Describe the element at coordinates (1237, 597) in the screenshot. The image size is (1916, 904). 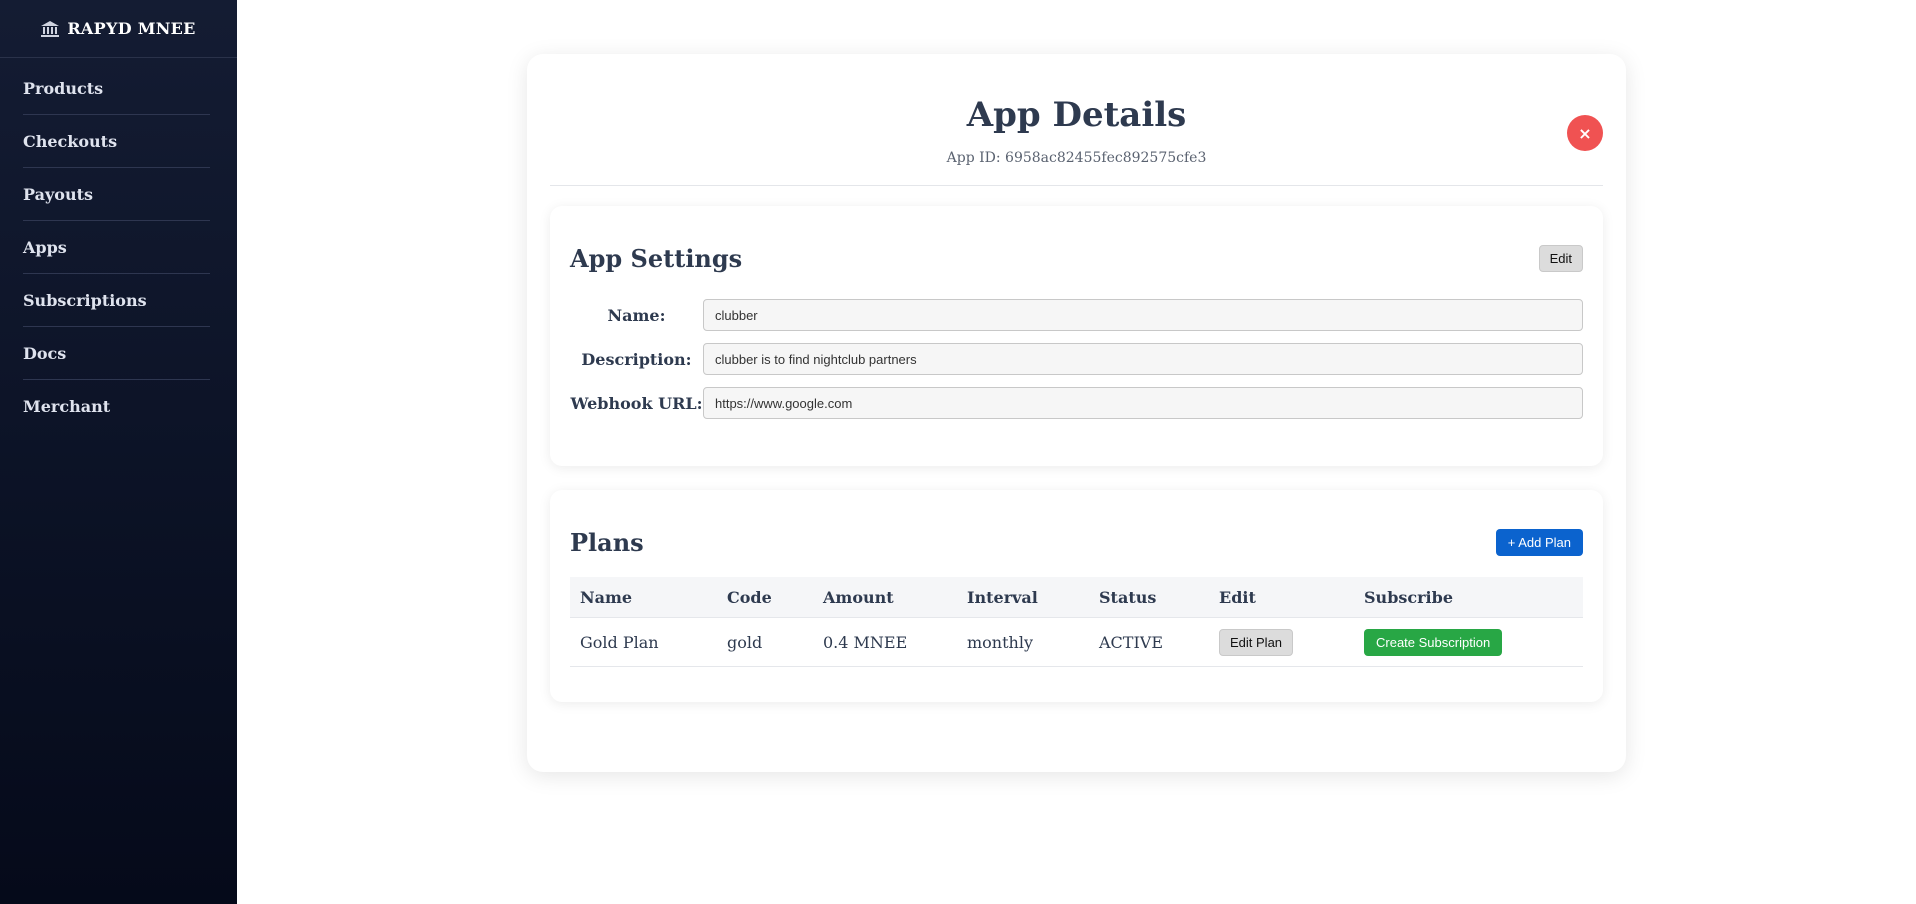
I see `column-header-edit: Edit` at that location.